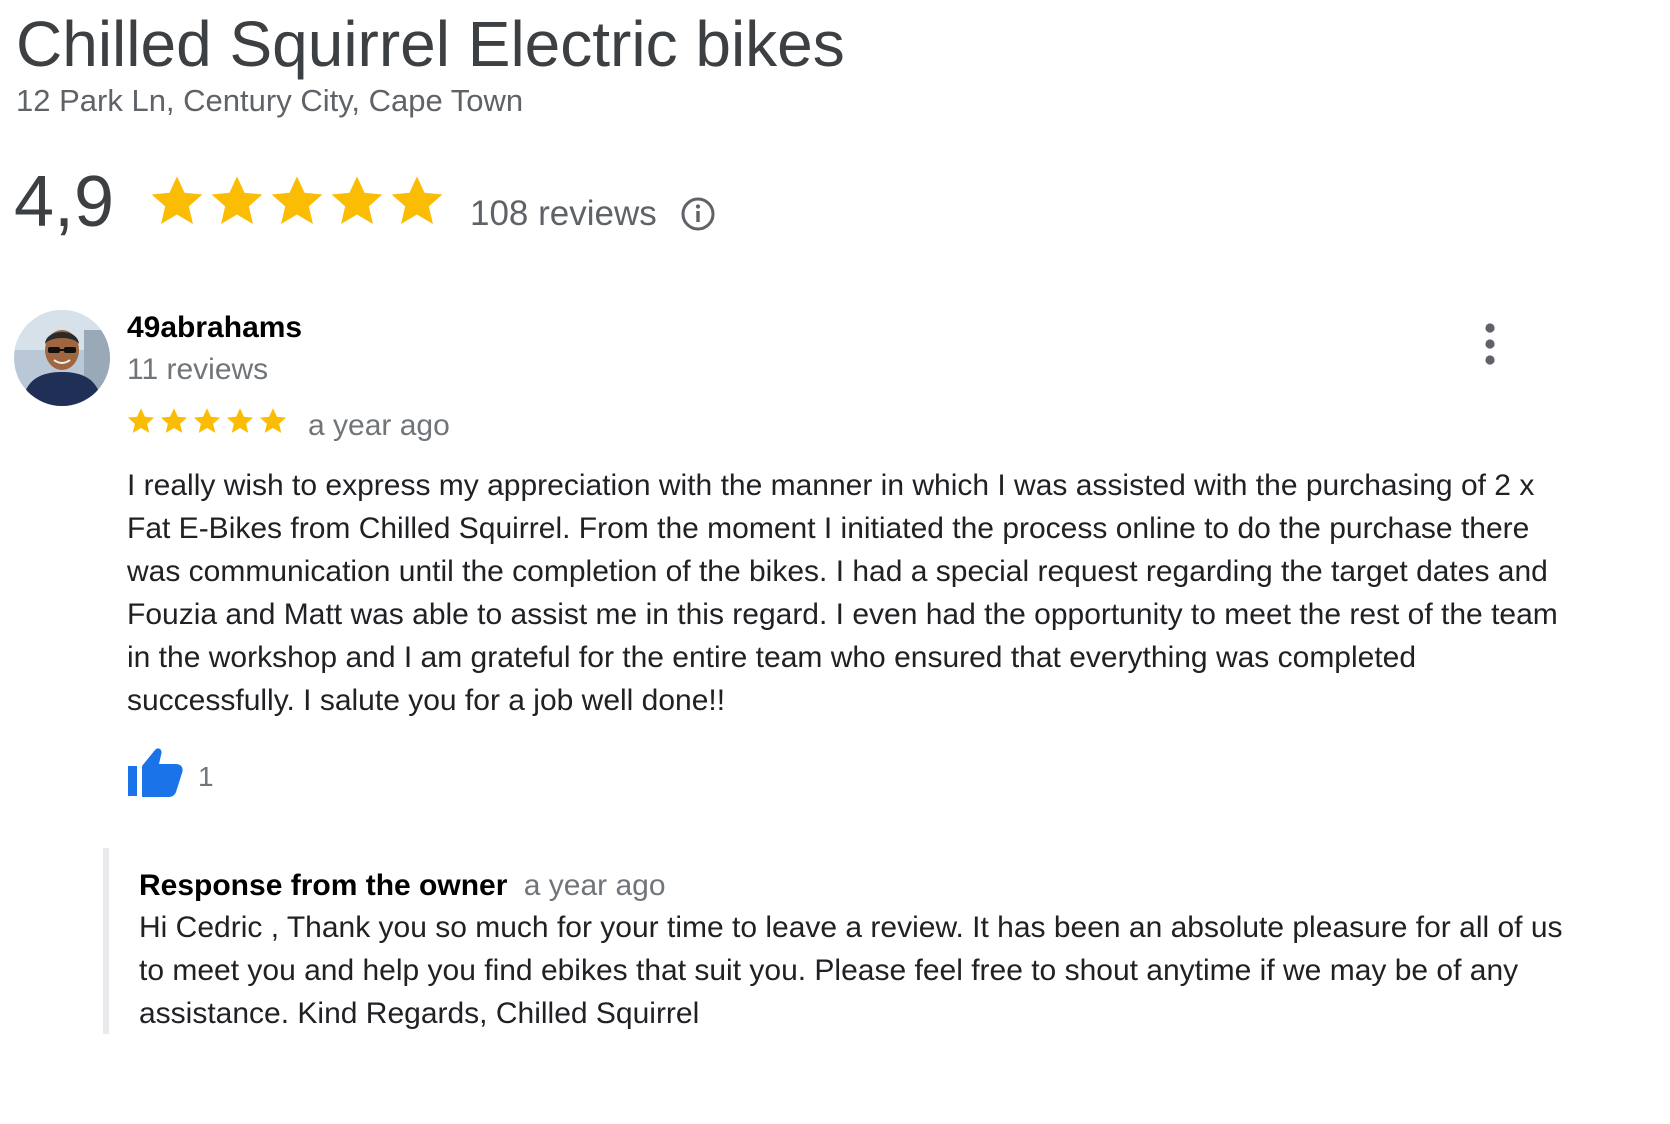 Image resolution: width=1670 pixels, height=1124 pixels. What do you see at coordinates (1490, 344) in the screenshot?
I see `more-vert-icon` at bounding box center [1490, 344].